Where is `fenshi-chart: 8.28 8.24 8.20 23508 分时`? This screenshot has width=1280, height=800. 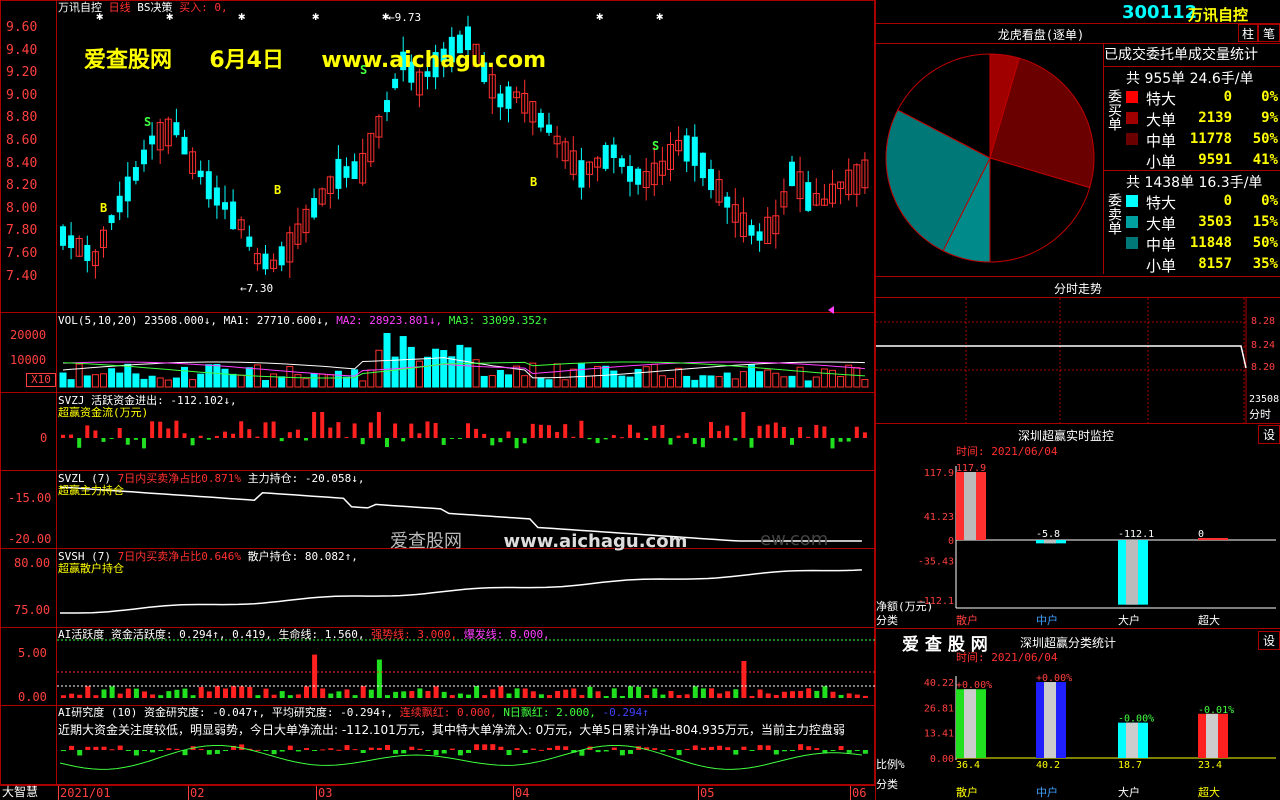
fenshi-chart: 8.28 8.24 8.20 23508 分时 is located at coordinates (1078, 361).